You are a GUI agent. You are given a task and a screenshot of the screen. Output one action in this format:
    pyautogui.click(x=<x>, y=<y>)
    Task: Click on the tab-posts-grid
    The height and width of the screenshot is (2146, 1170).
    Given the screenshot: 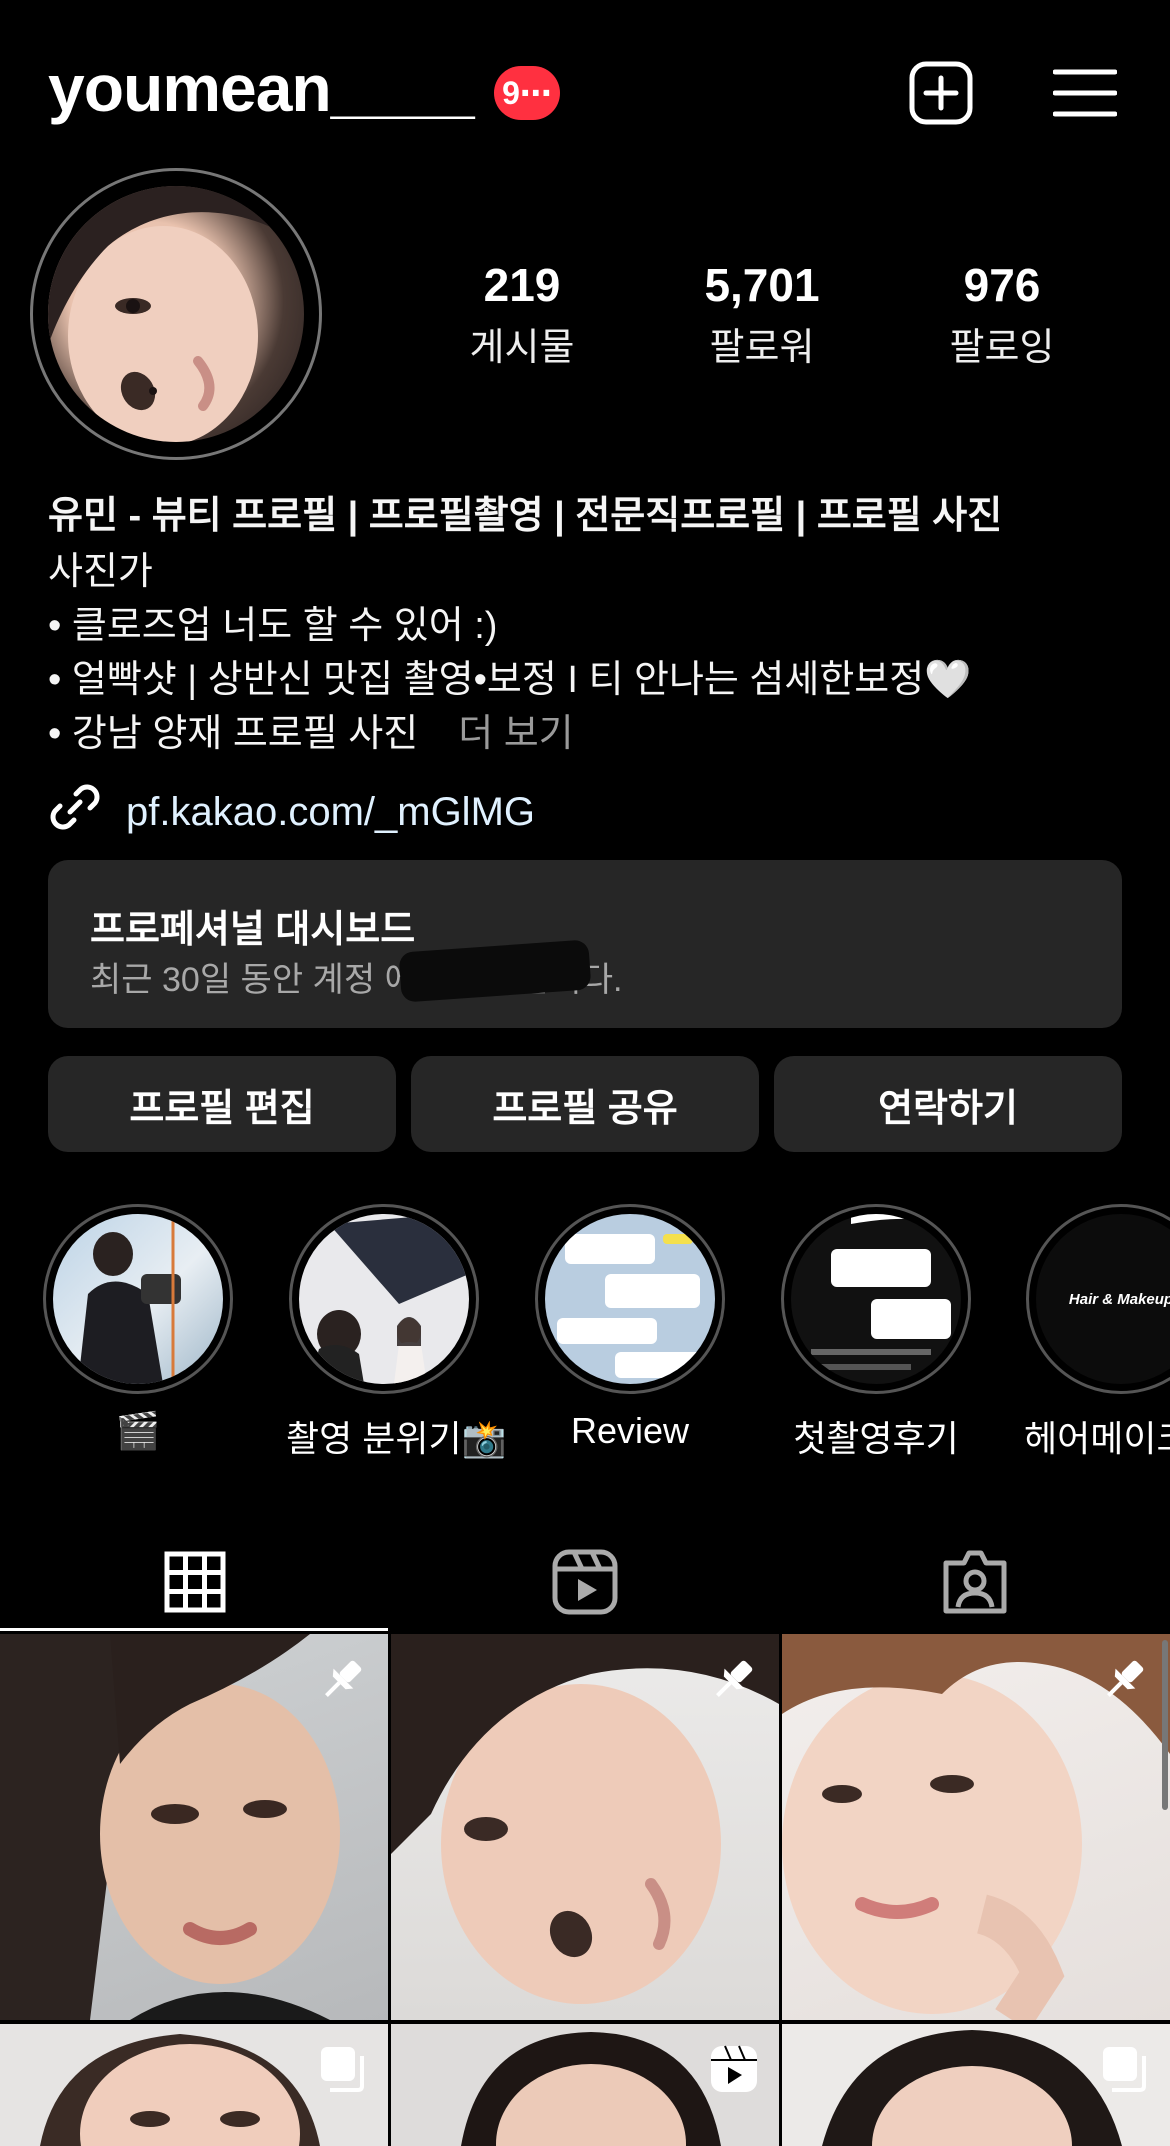 What is the action you would take?
    pyautogui.click(x=195, y=1584)
    